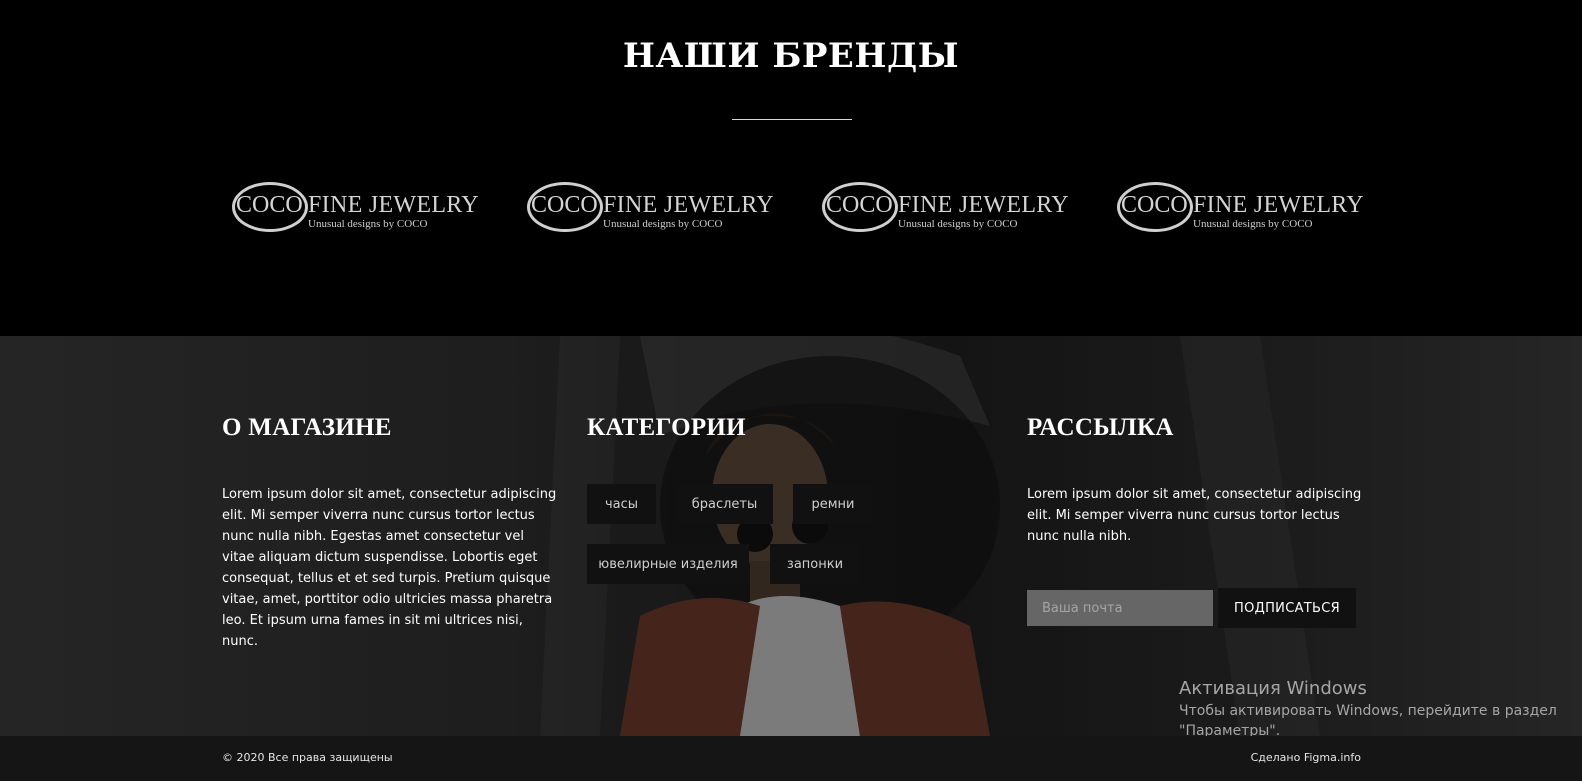  What do you see at coordinates (1273, 688) in the screenshot?
I see `windows-activation-title: Активация Windows` at bounding box center [1273, 688].